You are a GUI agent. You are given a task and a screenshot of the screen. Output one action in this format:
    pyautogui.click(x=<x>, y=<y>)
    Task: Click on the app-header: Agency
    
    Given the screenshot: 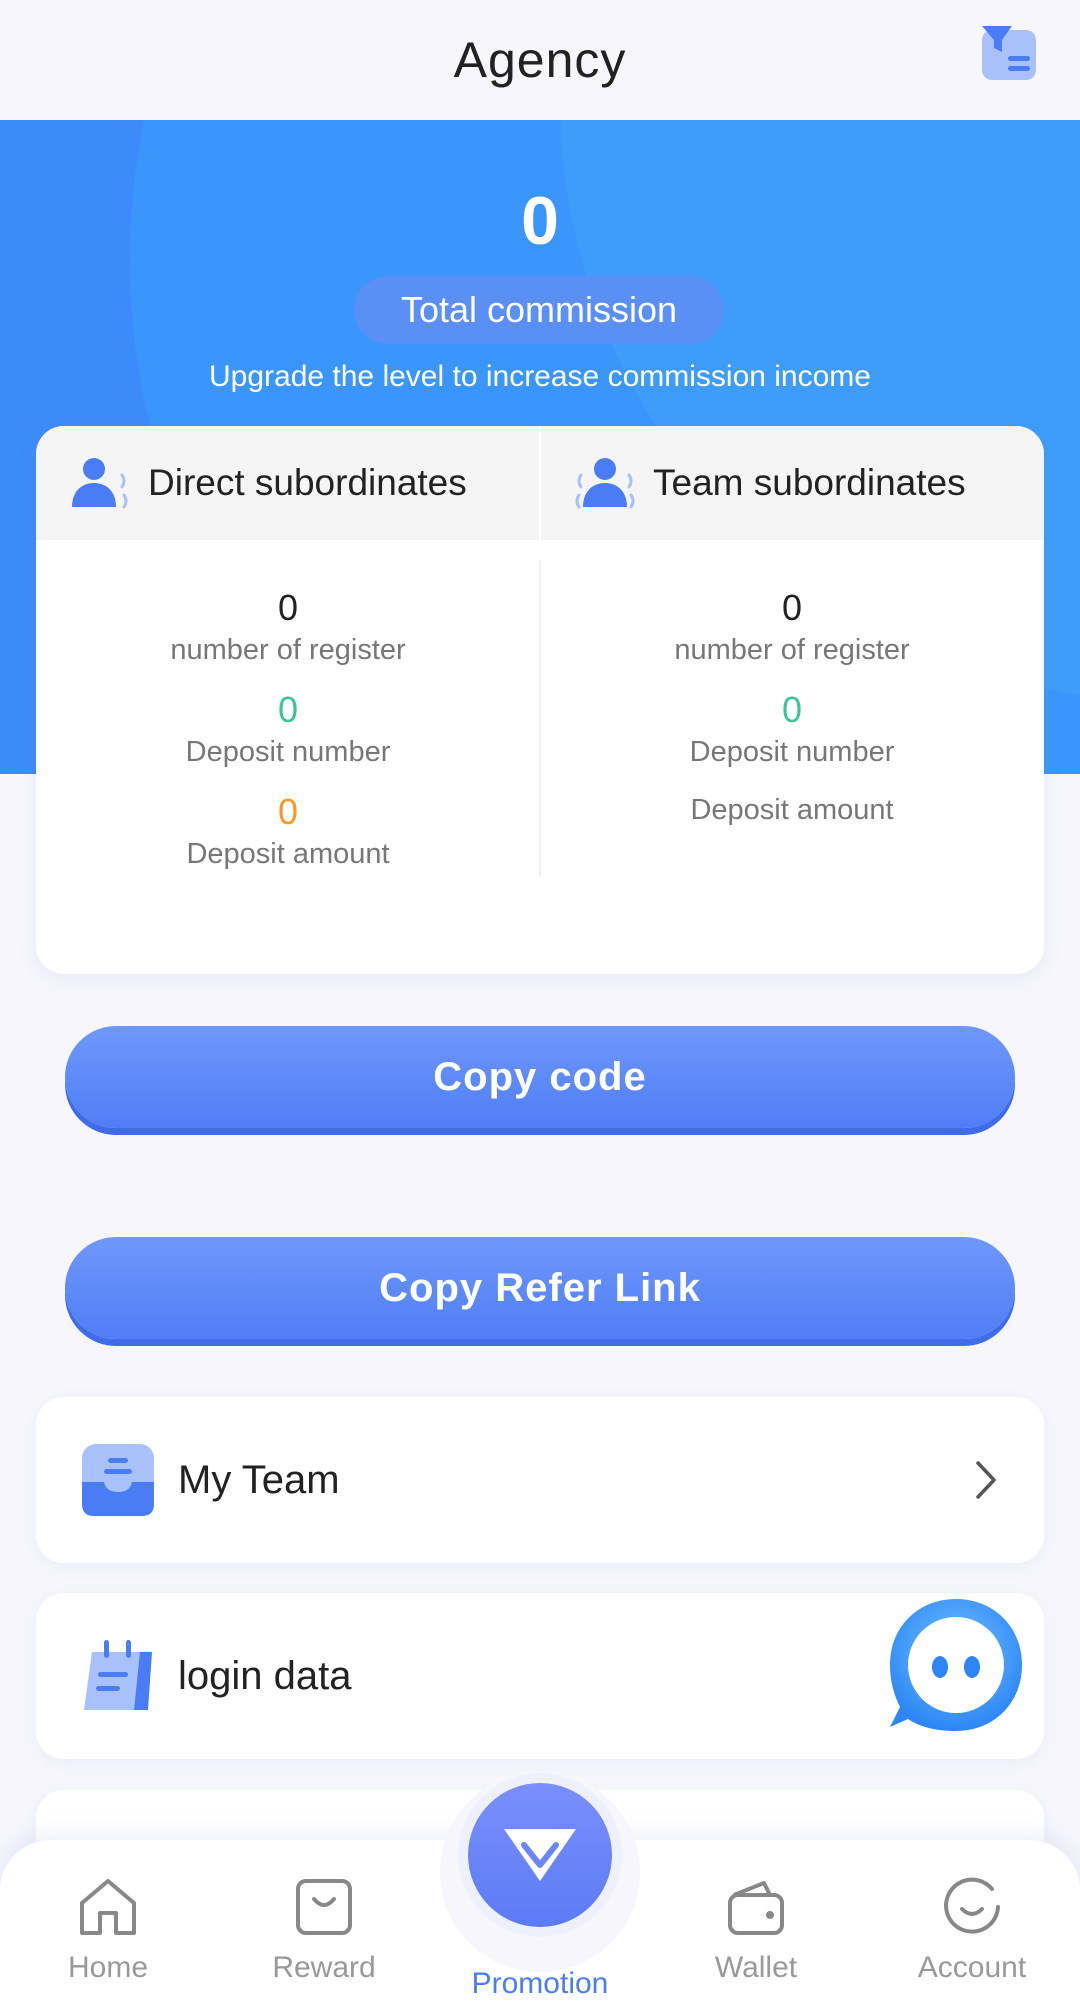 What is the action you would take?
    pyautogui.click(x=540, y=60)
    